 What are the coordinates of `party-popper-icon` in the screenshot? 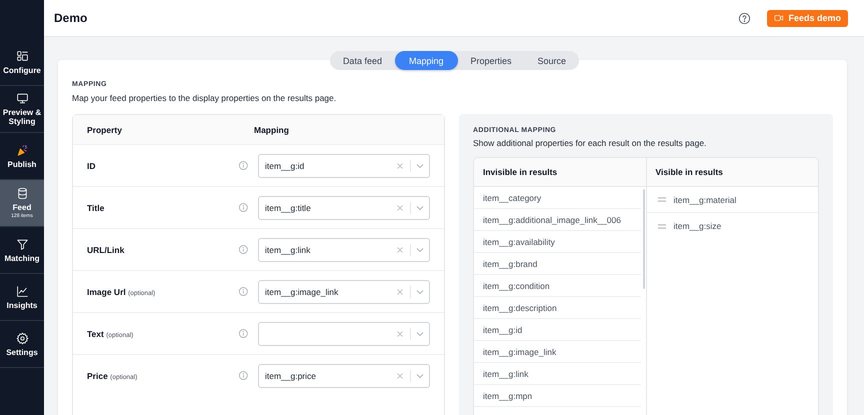 It's located at (22, 150).